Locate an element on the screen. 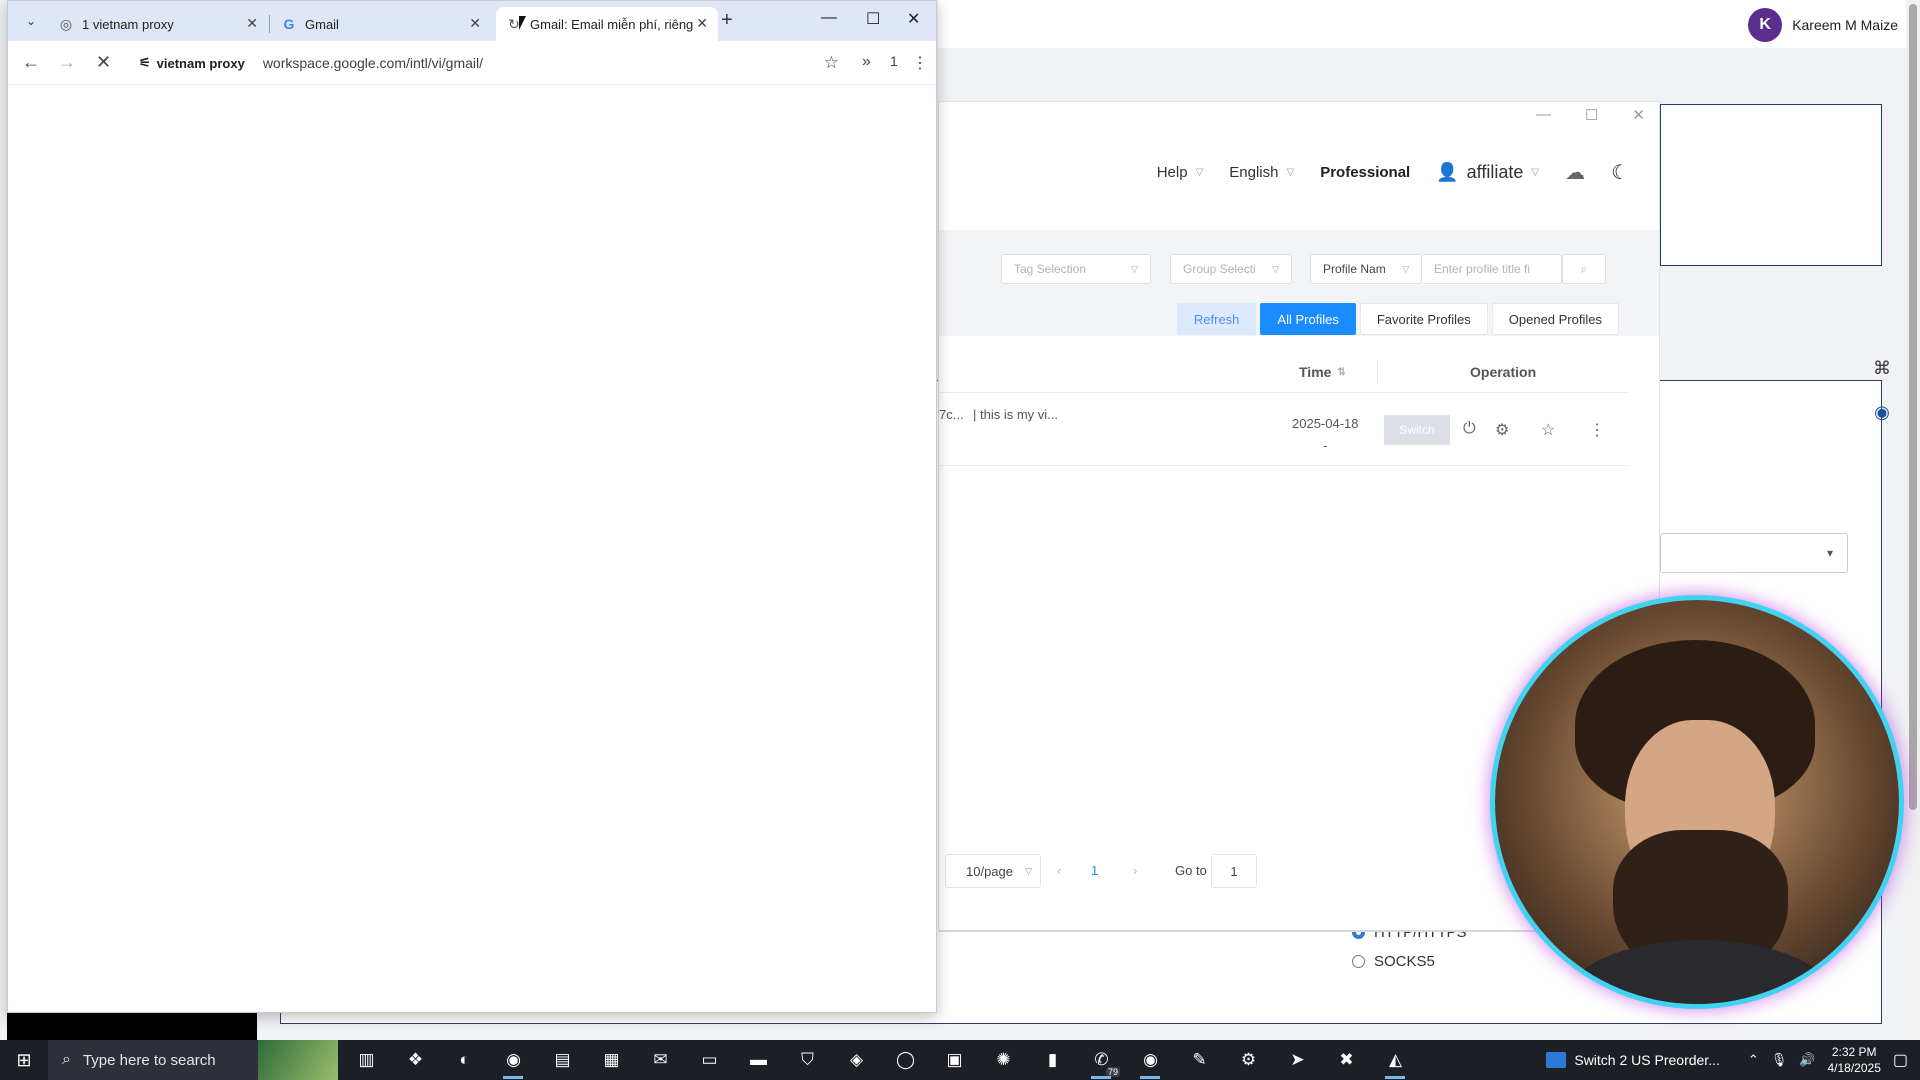 This screenshot has width=1920, height=1080. apps-grid-icon: ⌘ is located at coordinates (1882, 368).